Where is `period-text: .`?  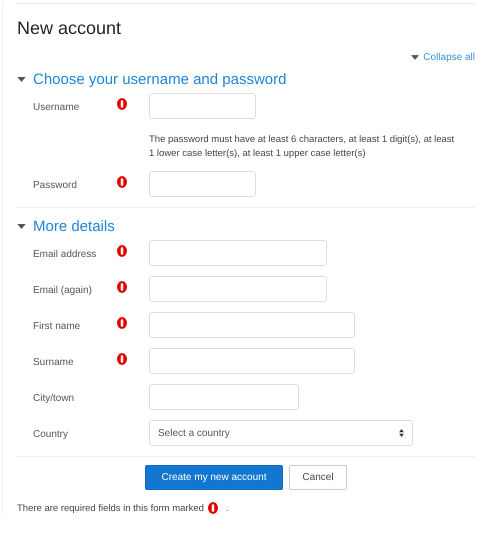 period-text: . is located at coordinates (227, 508).